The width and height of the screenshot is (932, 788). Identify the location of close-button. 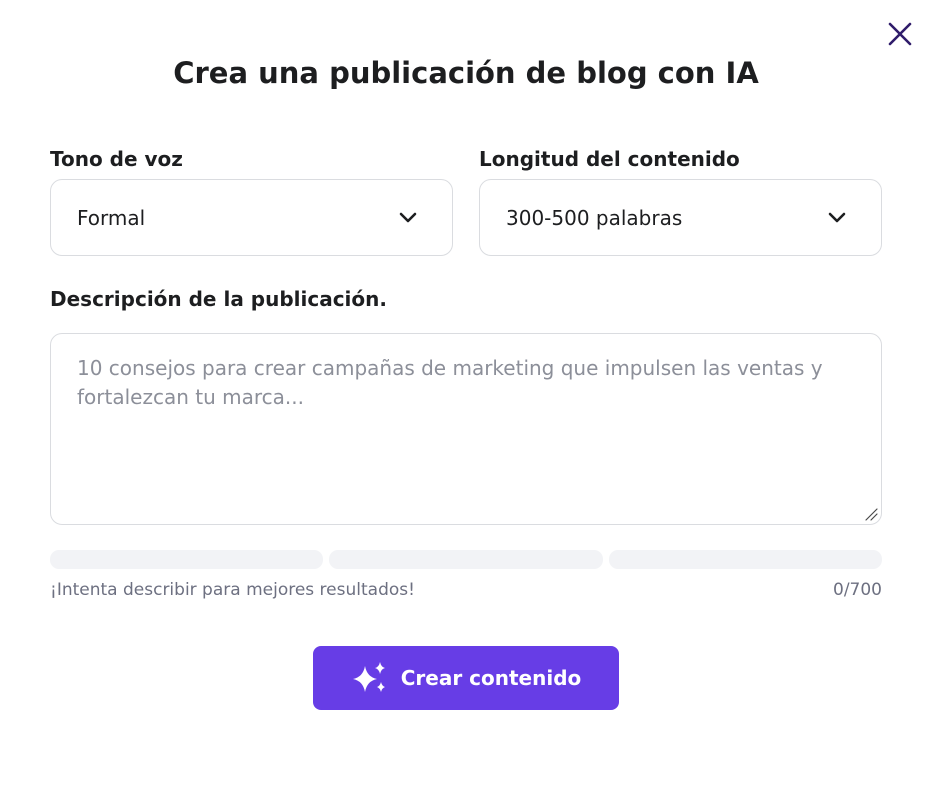
(900, 34).